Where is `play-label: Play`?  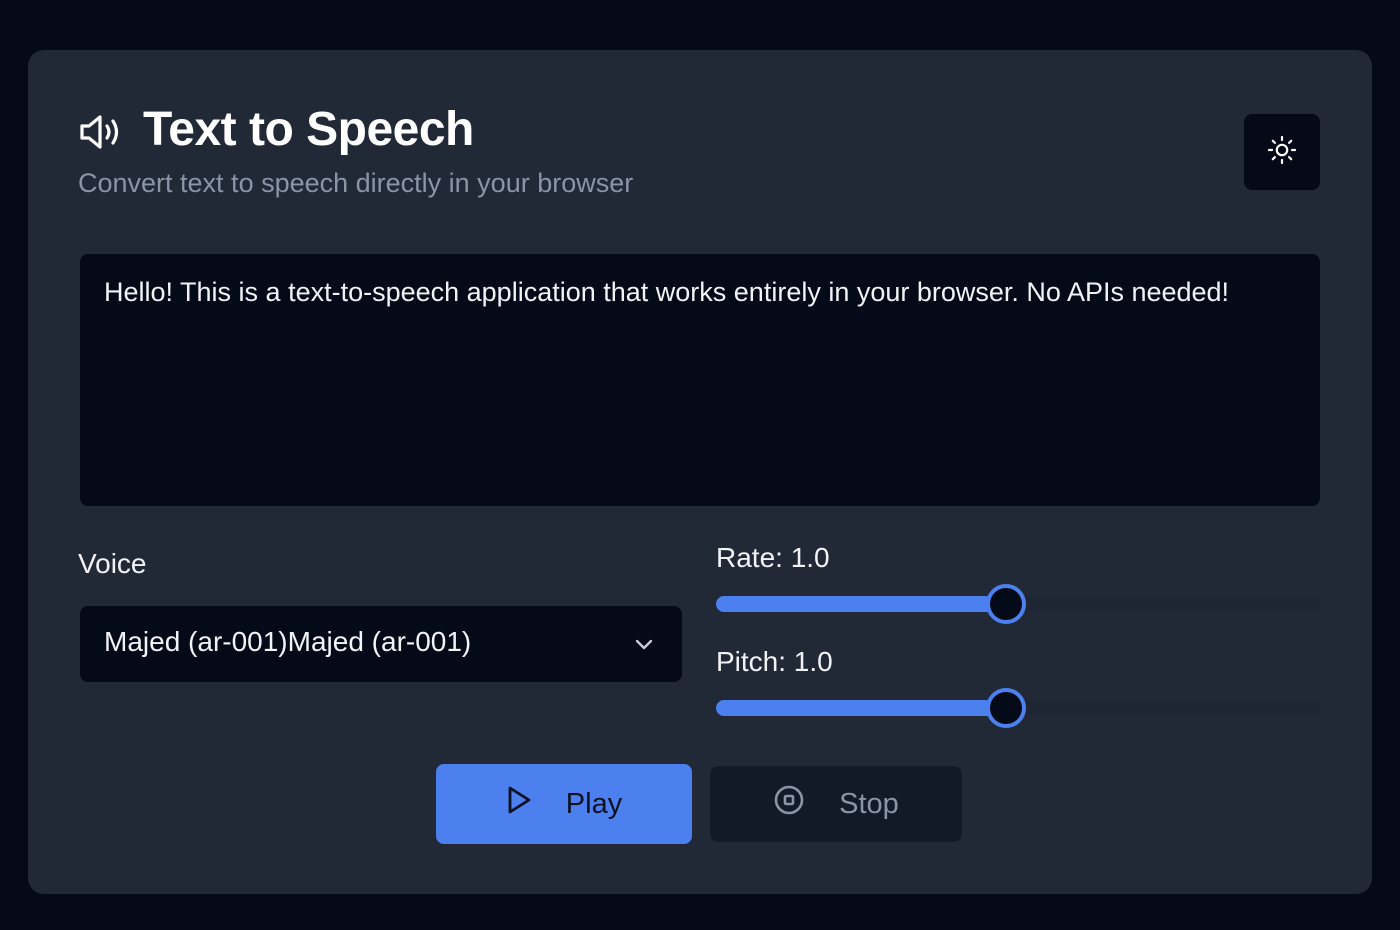 play-label: Play is located at coordinates (594, 803).